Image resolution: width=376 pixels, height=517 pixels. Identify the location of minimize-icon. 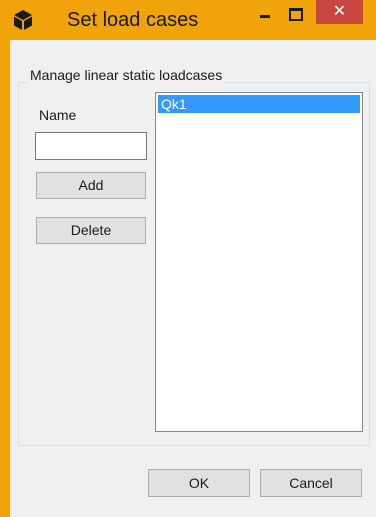
(266, 14).